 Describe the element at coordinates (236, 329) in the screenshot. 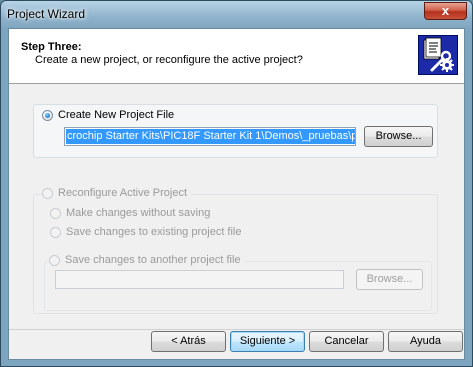

I see `footer-divider` at that location.